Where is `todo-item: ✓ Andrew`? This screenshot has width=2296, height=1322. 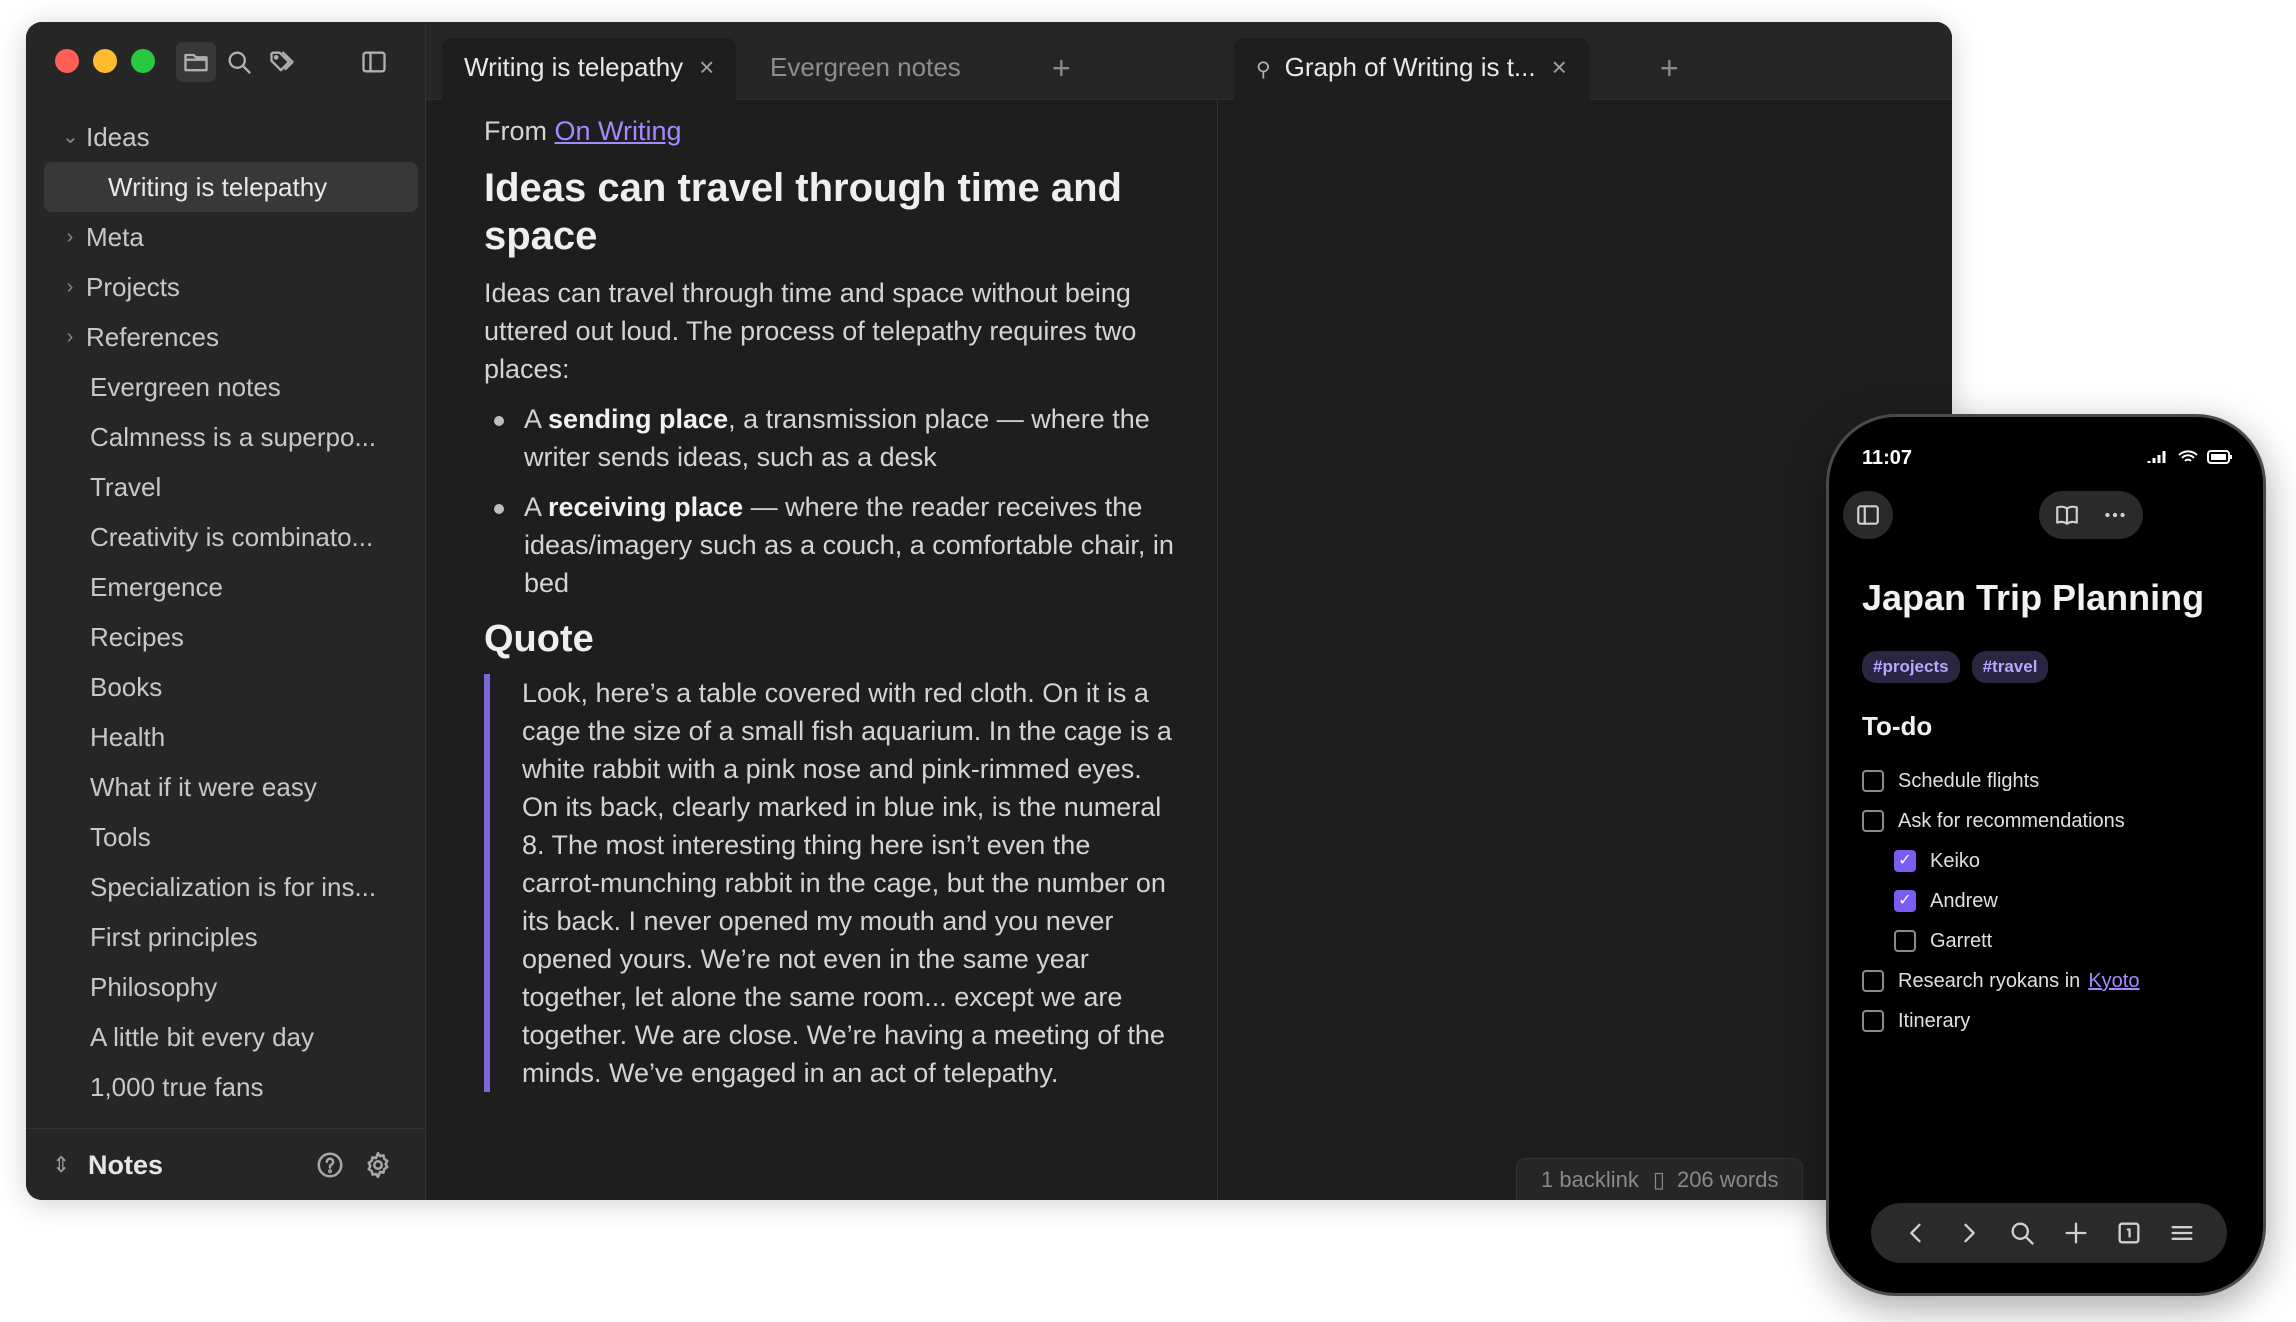
todo-item: ✓ Andrew is located at coordinates (2068, 901).